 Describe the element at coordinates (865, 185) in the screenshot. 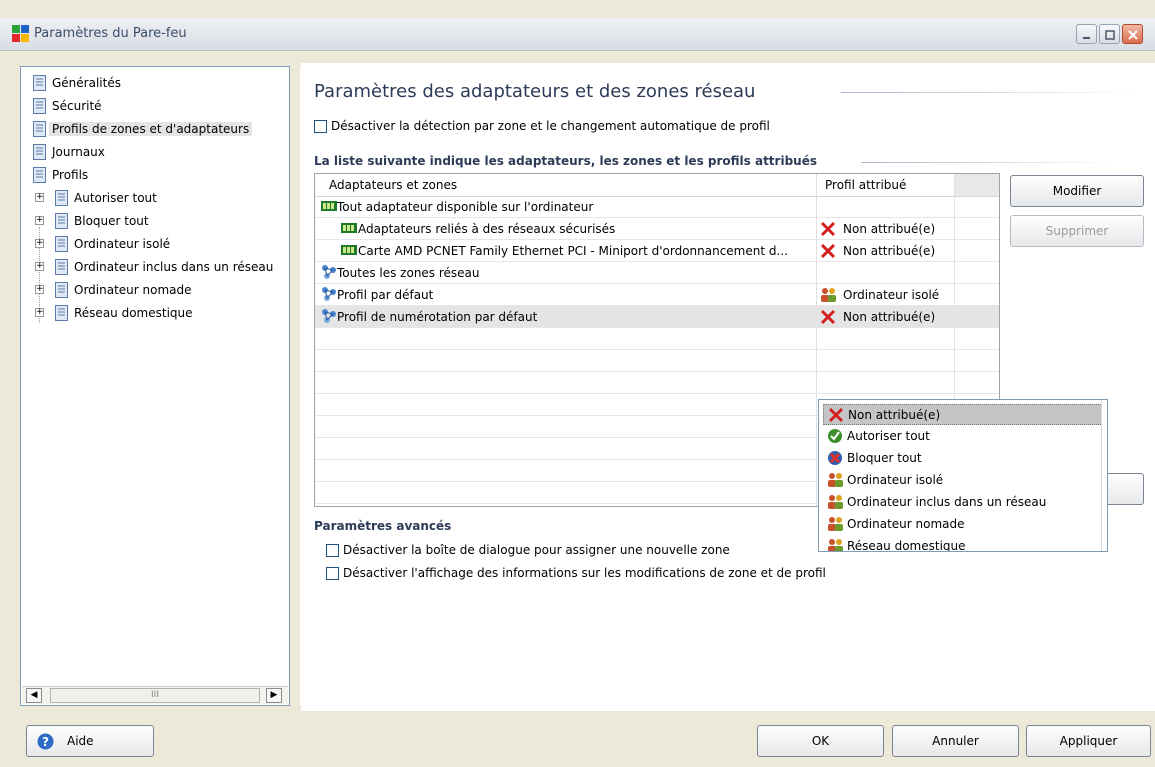

I see `column-header-profile: Profil attribué` at that location.